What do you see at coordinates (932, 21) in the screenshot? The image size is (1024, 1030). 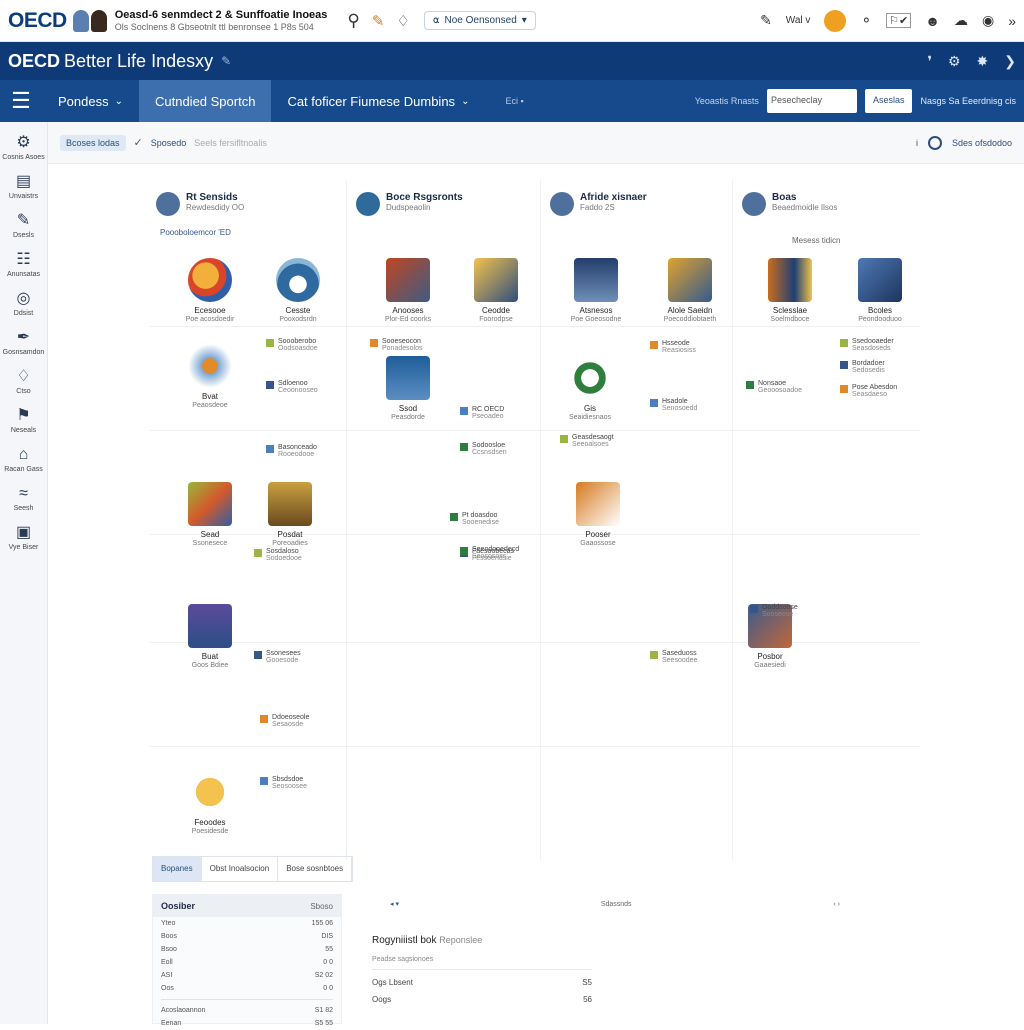 I see `robot-icon: ☻` at bounding box center [932, 21].